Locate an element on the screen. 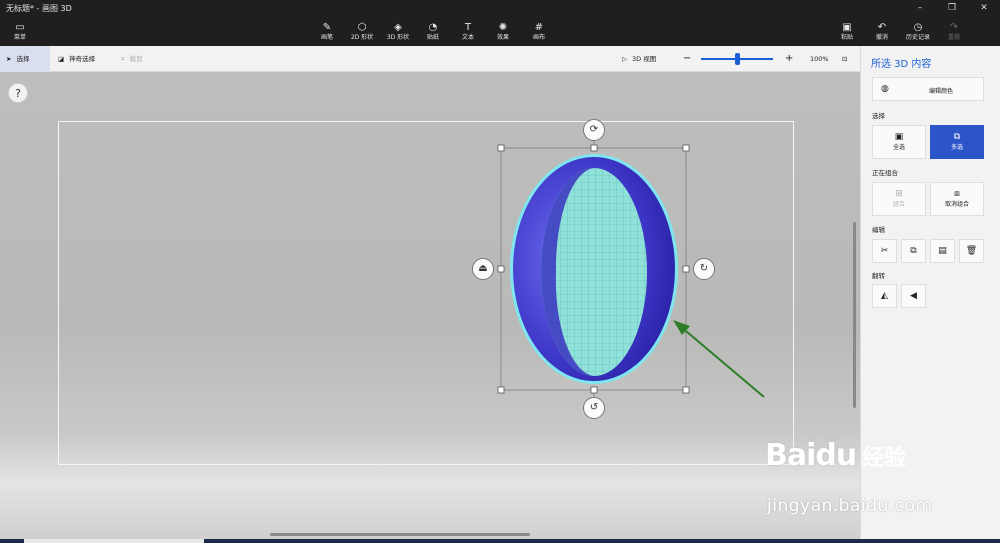 This screenshot has height=543, width=1000. trash-icon: 🗑 is located at coordinates (971, 251).